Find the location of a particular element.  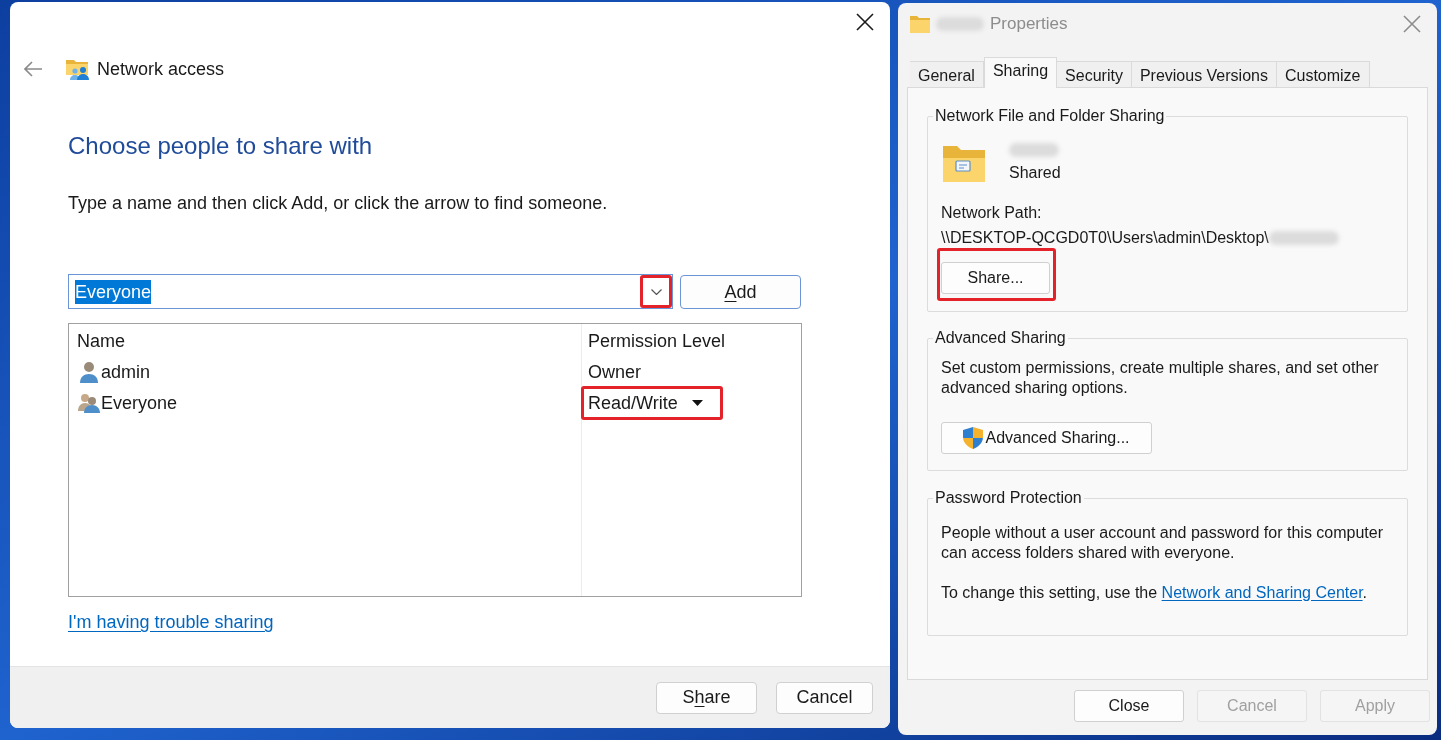

group-title: Network File and Folder Sharing is located at coordinates (1050, 116).